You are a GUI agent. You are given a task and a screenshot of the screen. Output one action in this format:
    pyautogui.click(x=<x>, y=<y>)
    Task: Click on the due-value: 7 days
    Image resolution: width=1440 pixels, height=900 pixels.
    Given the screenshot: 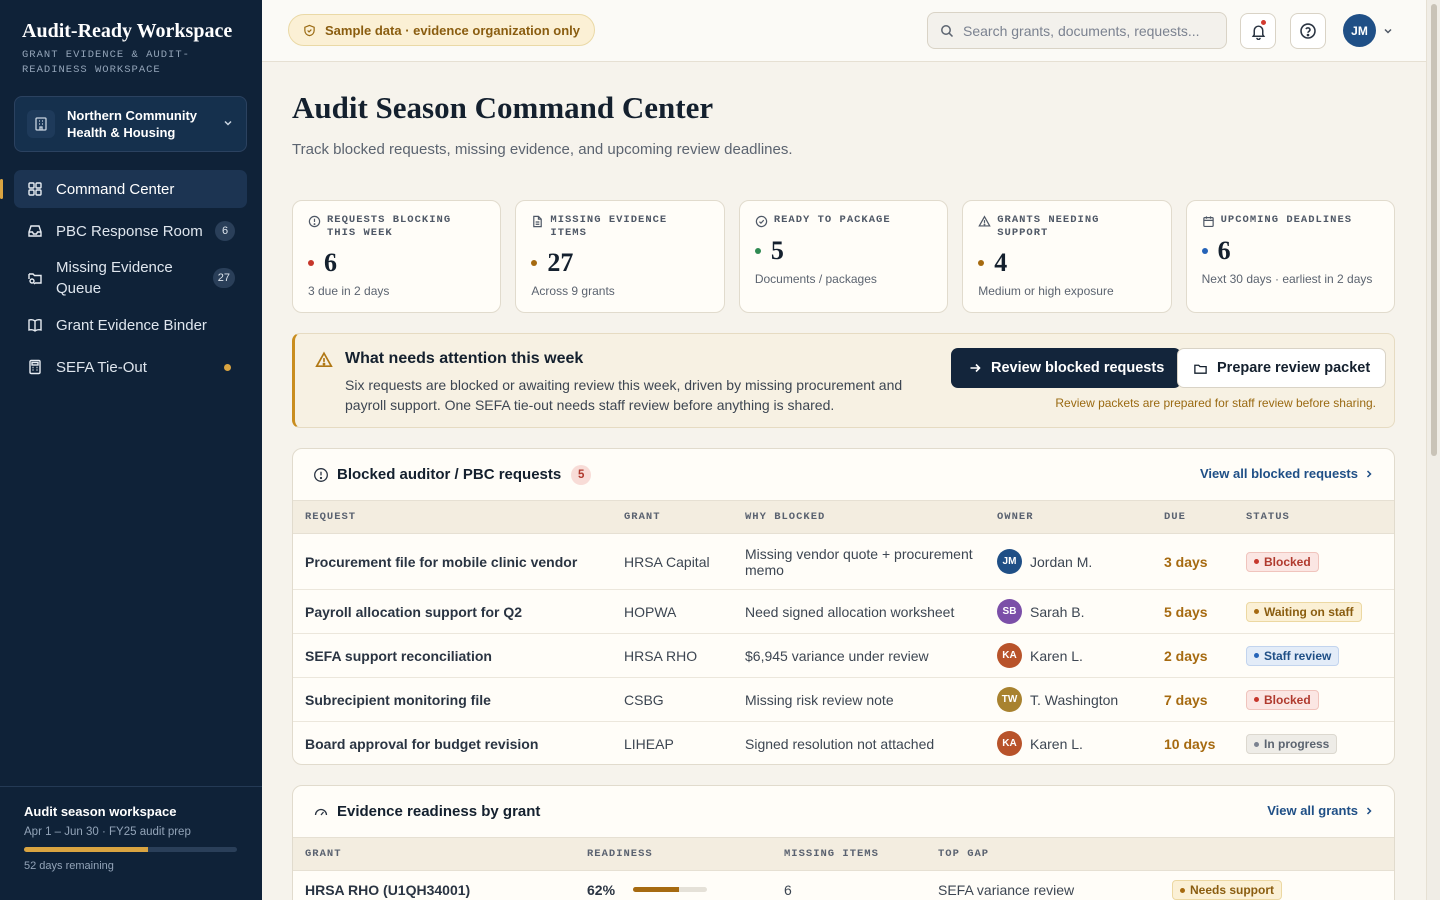 What is the action you would take?
    pyautogui.click(x=1193, y=699)
    